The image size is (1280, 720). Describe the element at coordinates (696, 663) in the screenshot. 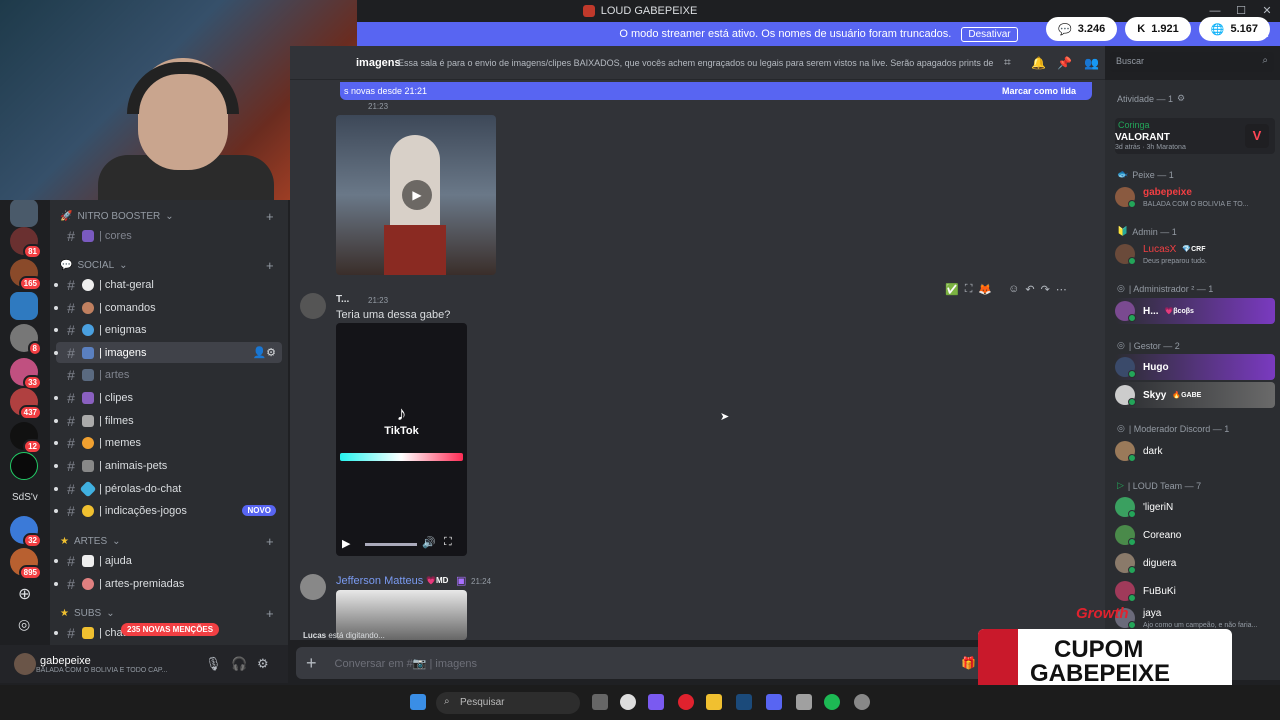

I see `message-composer: + Conversar em #📷 | imagens 🎁` at that location.